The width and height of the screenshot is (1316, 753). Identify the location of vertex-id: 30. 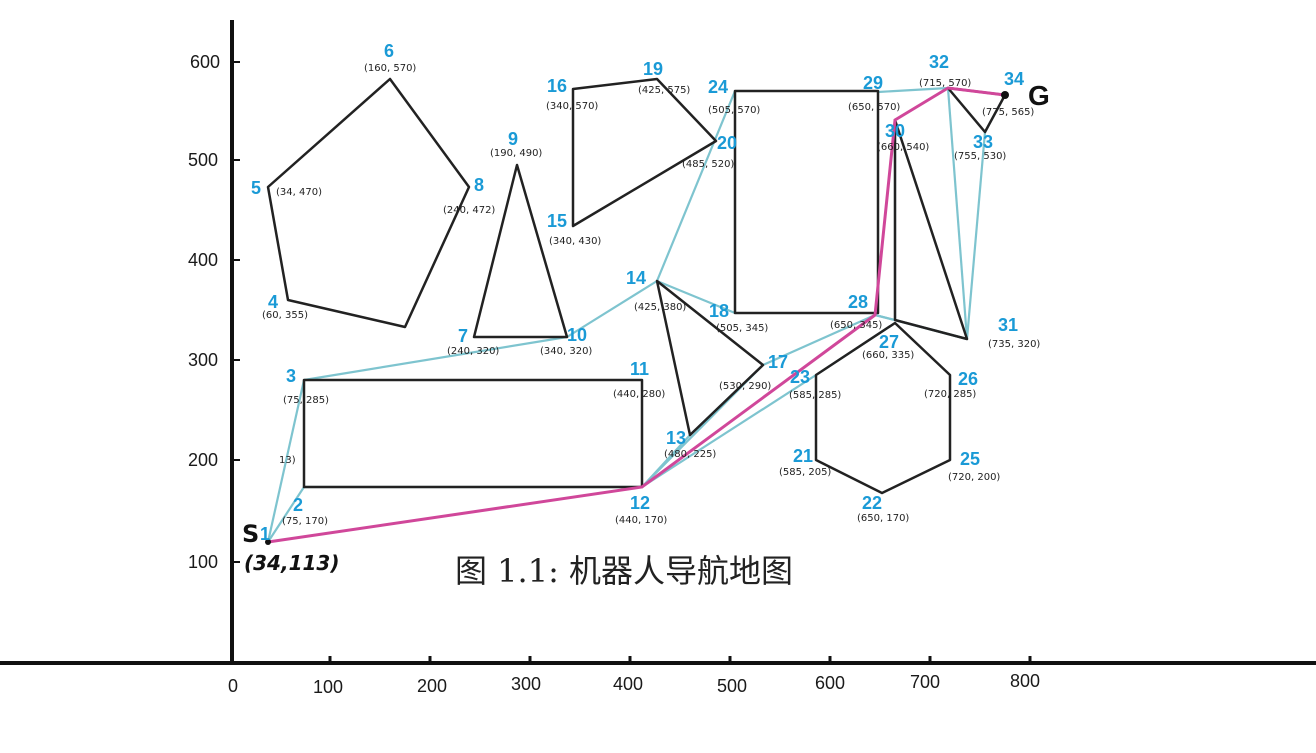
(895, 131).